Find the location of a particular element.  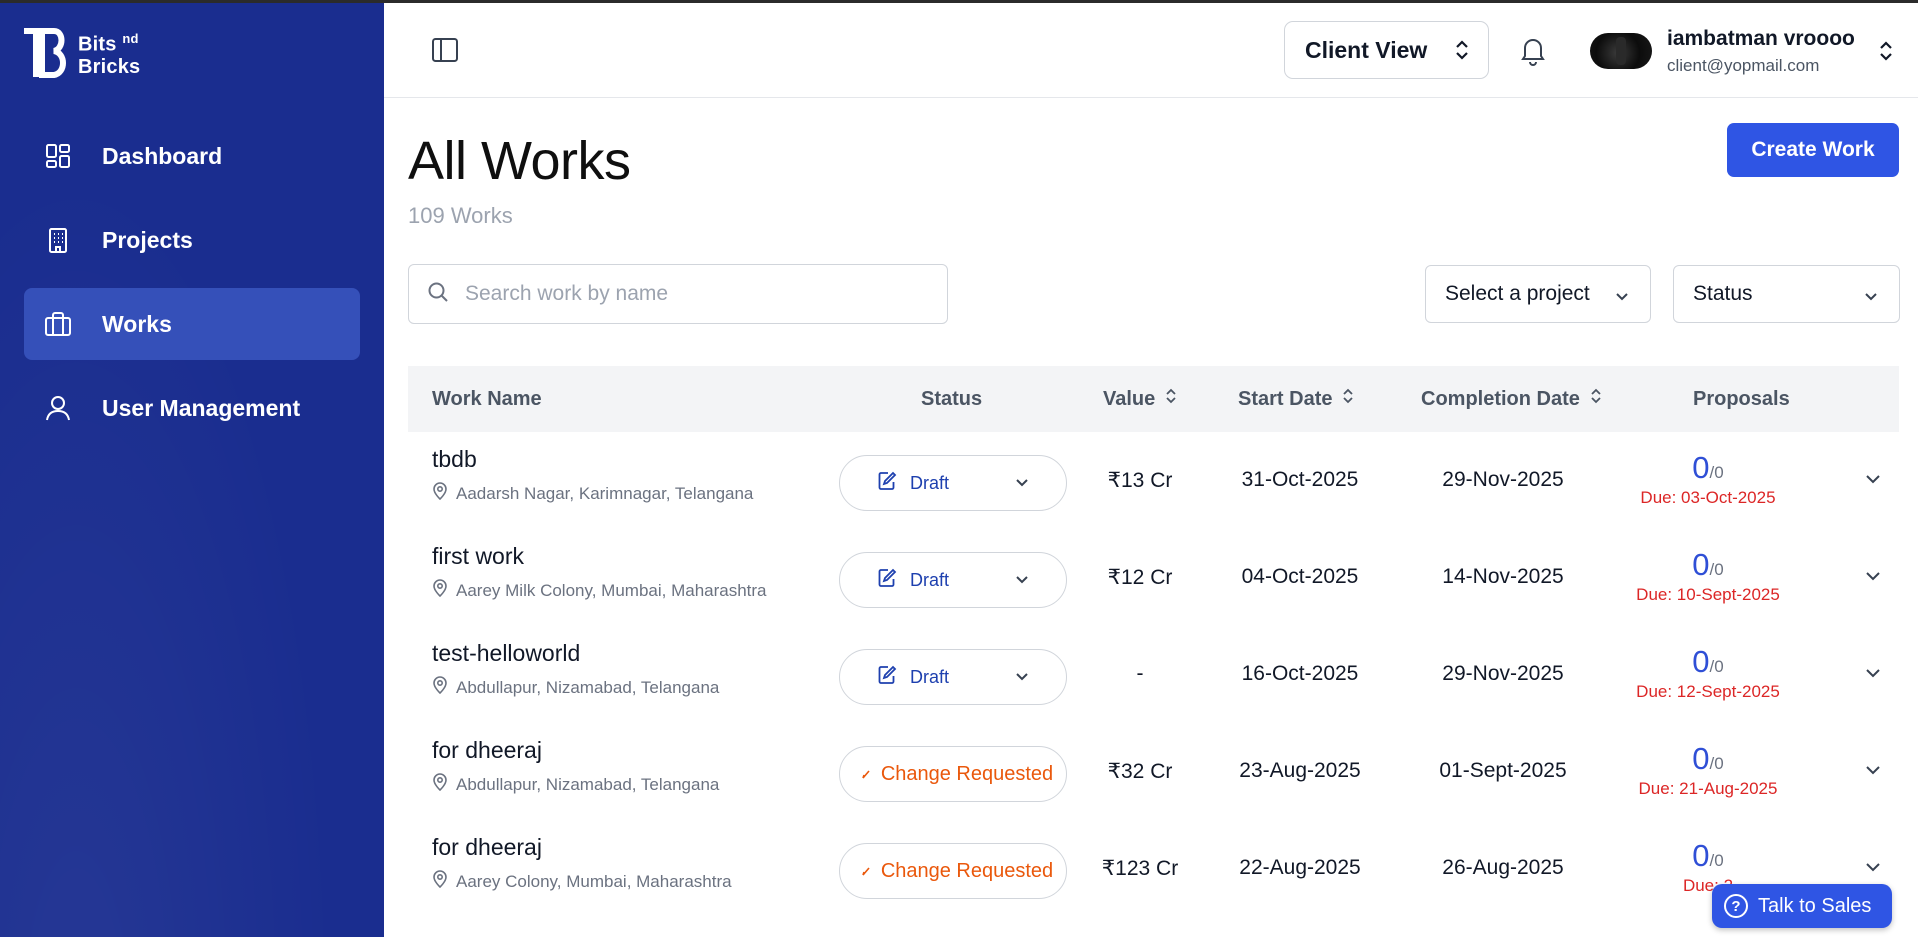

column-header-start-date: Start Date is located at coordinates (1296, 399).